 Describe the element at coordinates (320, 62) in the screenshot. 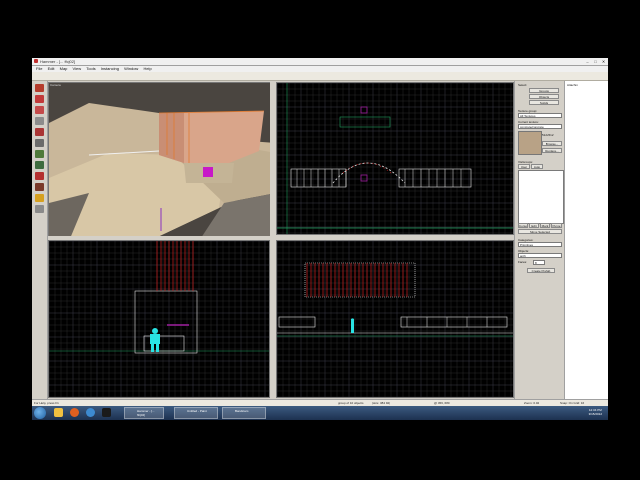

I see `title-bar: Hammer - [... ffcj02] – □ ✕` at that location.